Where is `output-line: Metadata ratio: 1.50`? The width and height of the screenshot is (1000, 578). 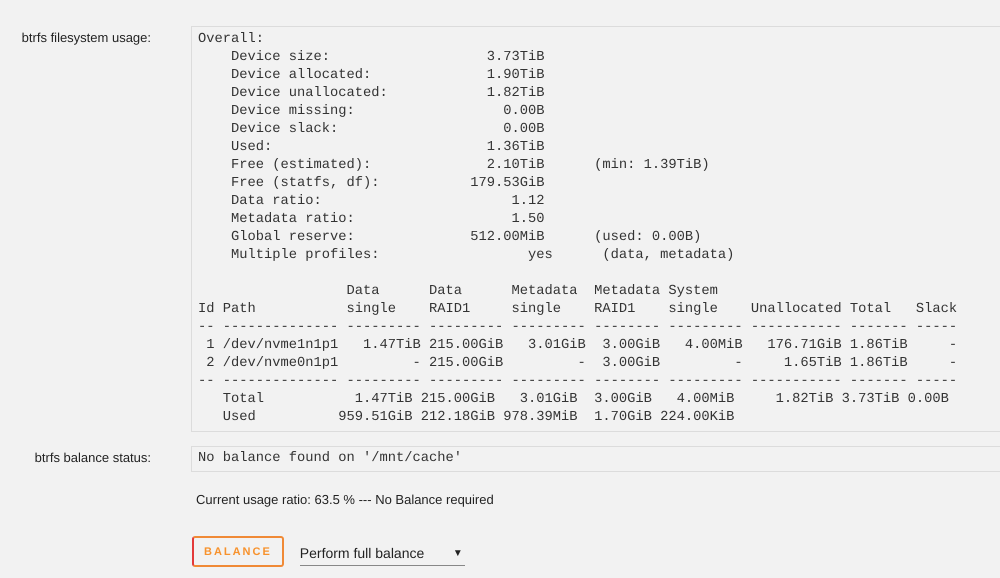
output-line: Metadata ratio: 1.50 is located at coordinates (387, 220).